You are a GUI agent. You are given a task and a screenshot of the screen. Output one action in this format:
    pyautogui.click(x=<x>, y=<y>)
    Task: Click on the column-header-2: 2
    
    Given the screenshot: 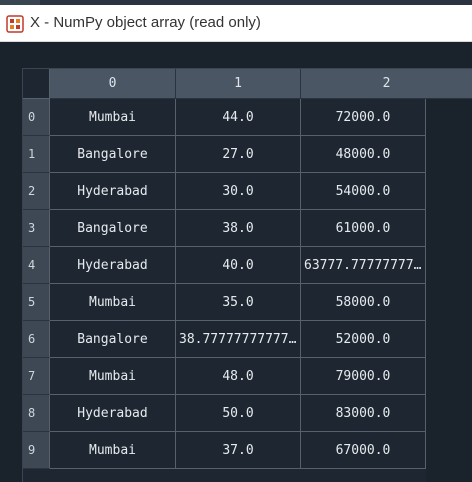 What is the action you would take?
    pyautogui.click(x=386, y=84)
    